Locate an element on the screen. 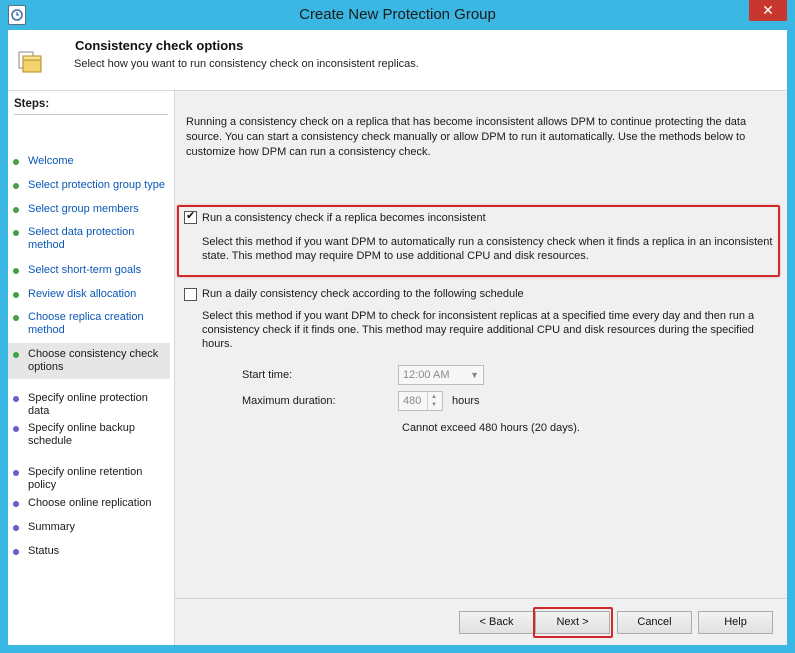  start-time-label: Start time: is located at coordinates (267, 375).